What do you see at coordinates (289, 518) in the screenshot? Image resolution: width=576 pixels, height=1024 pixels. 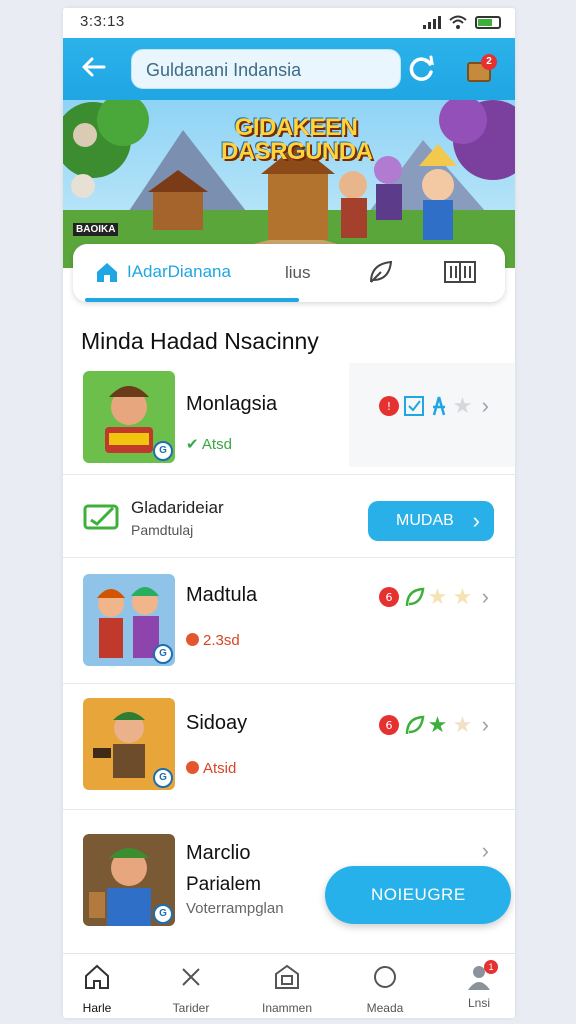 I see `promo-row: Gladarideiar Pamdtulaj MUDAB ›` at bounding box center [289, 518].